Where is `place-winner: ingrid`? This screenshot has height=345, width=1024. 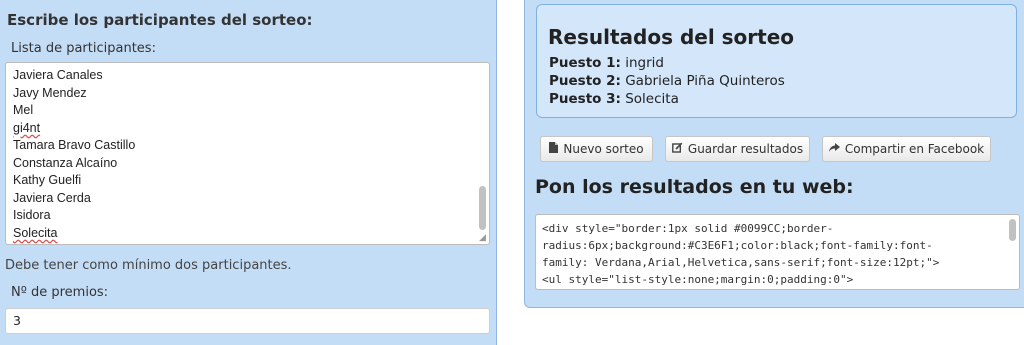
place-winner: ingrid is located at coordinates (644, 63).